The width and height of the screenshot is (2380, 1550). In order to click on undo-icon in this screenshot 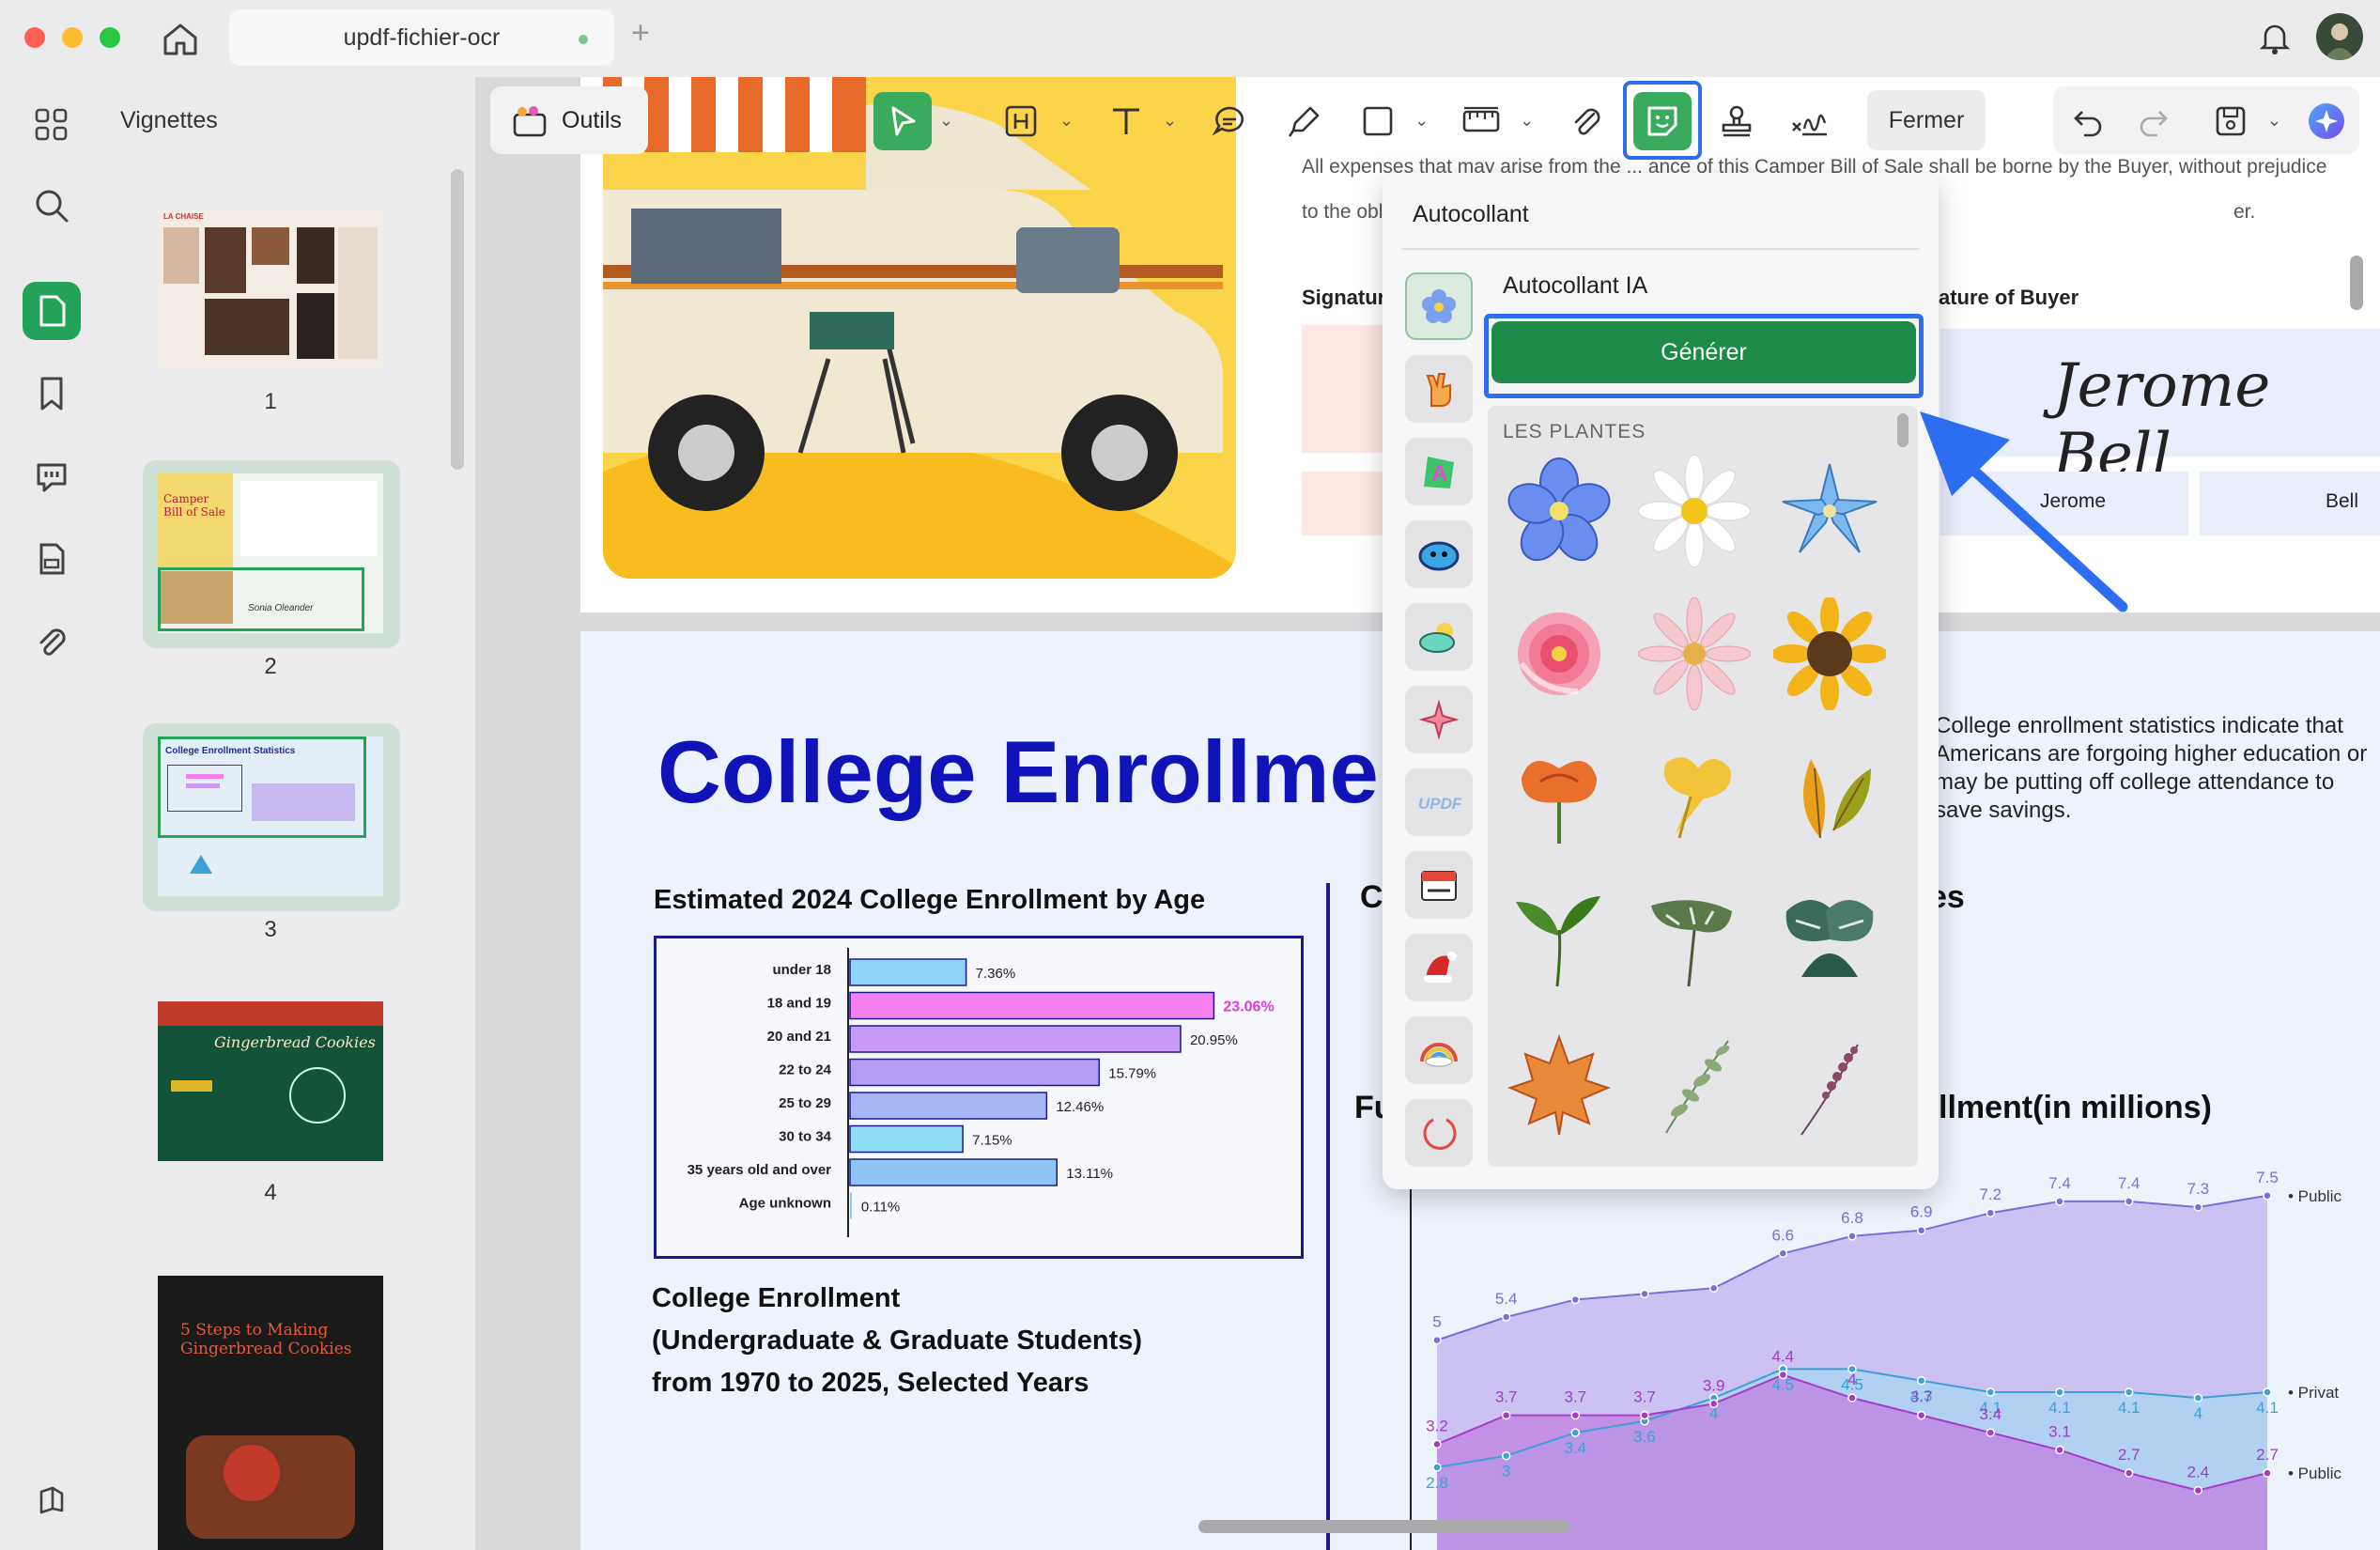, I will do `click(2088, 121)`.